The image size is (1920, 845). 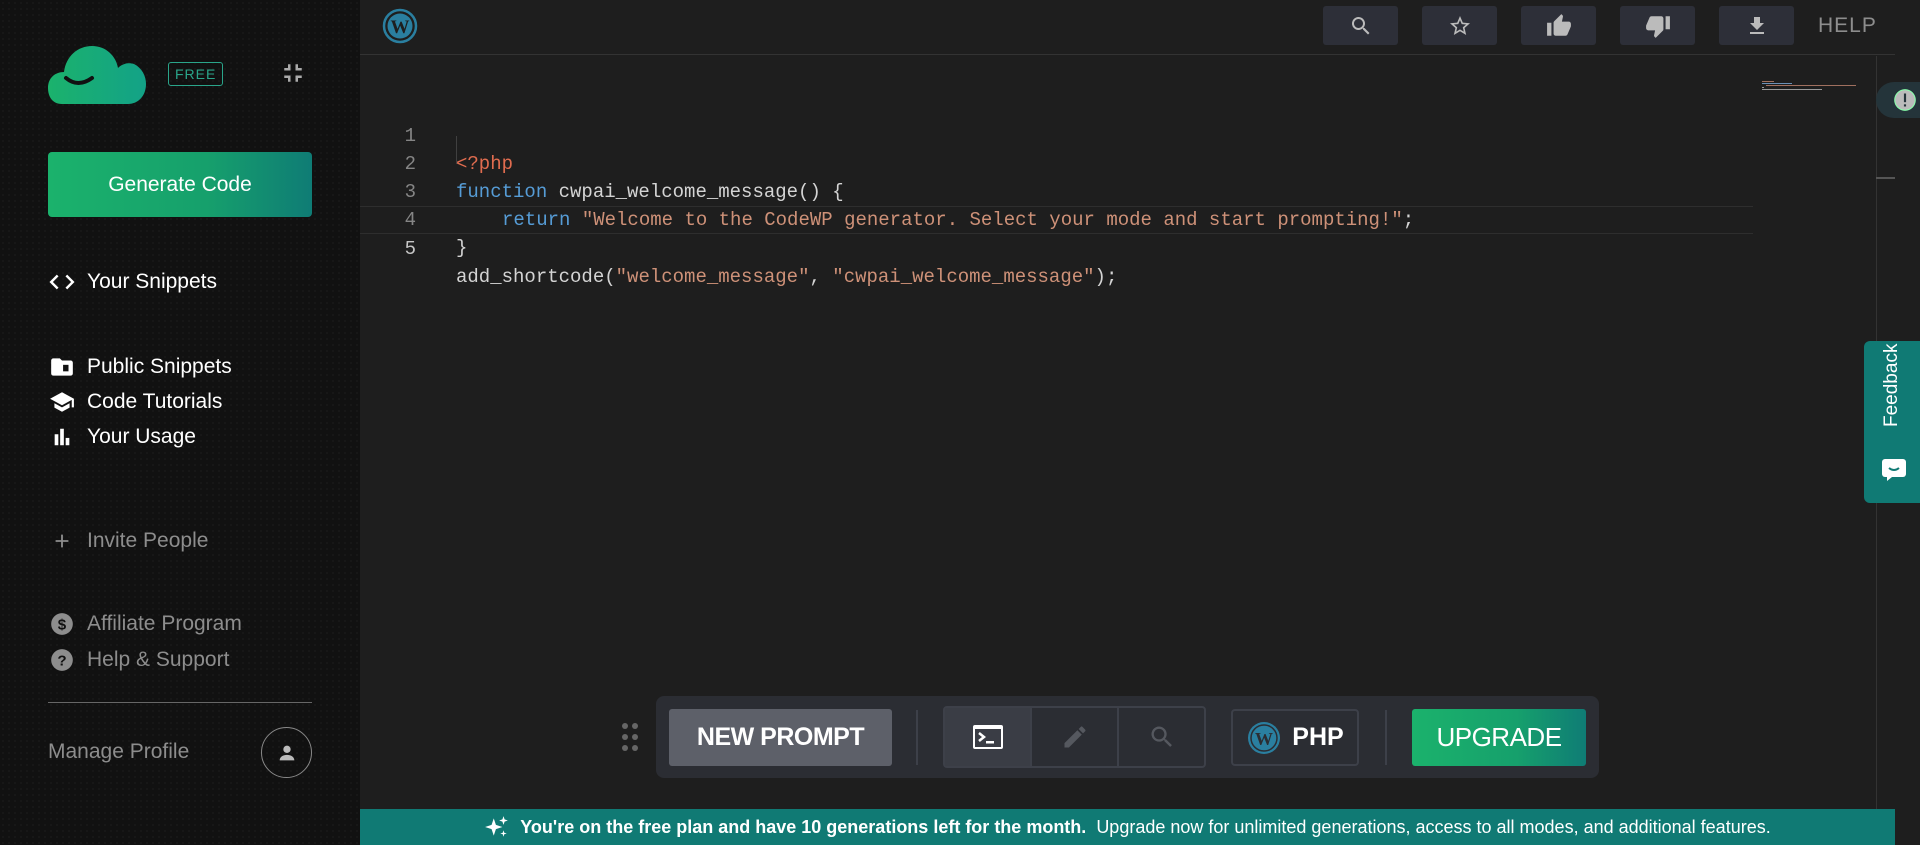 I want to click on thumbs-up-button, so click(x=1558, y=25).